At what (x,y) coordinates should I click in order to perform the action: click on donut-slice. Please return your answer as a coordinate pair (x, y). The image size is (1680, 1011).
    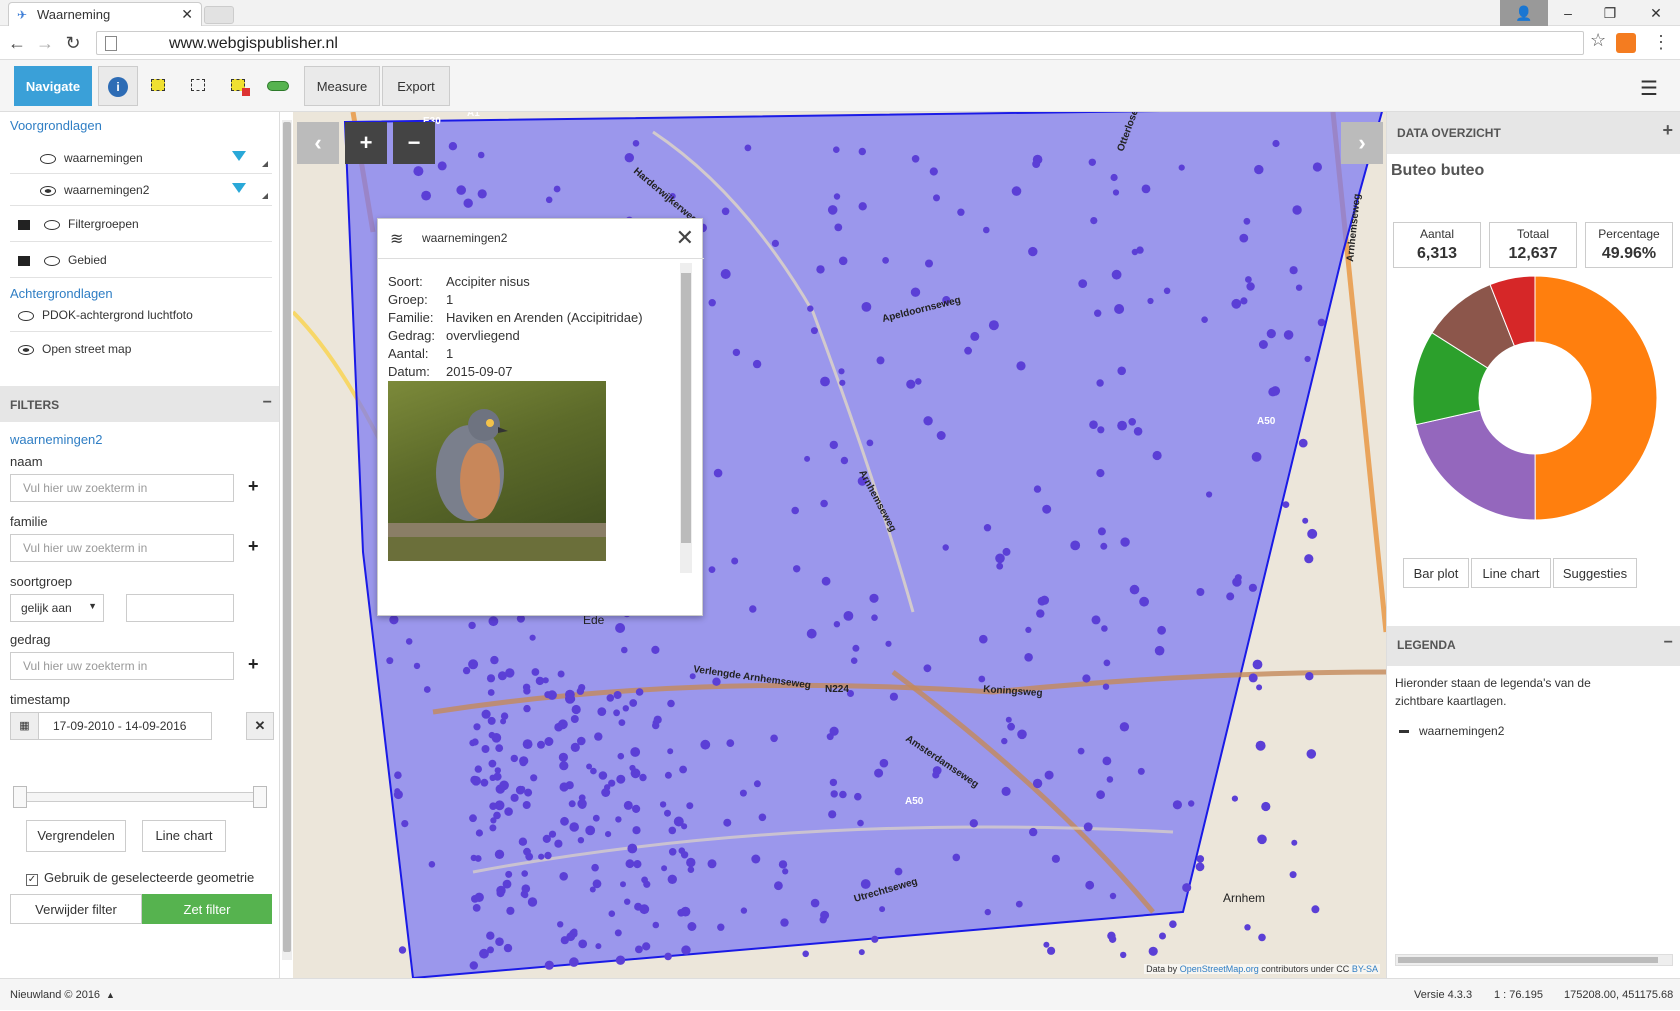
    Looking at the image, I should click on (1596, 398).